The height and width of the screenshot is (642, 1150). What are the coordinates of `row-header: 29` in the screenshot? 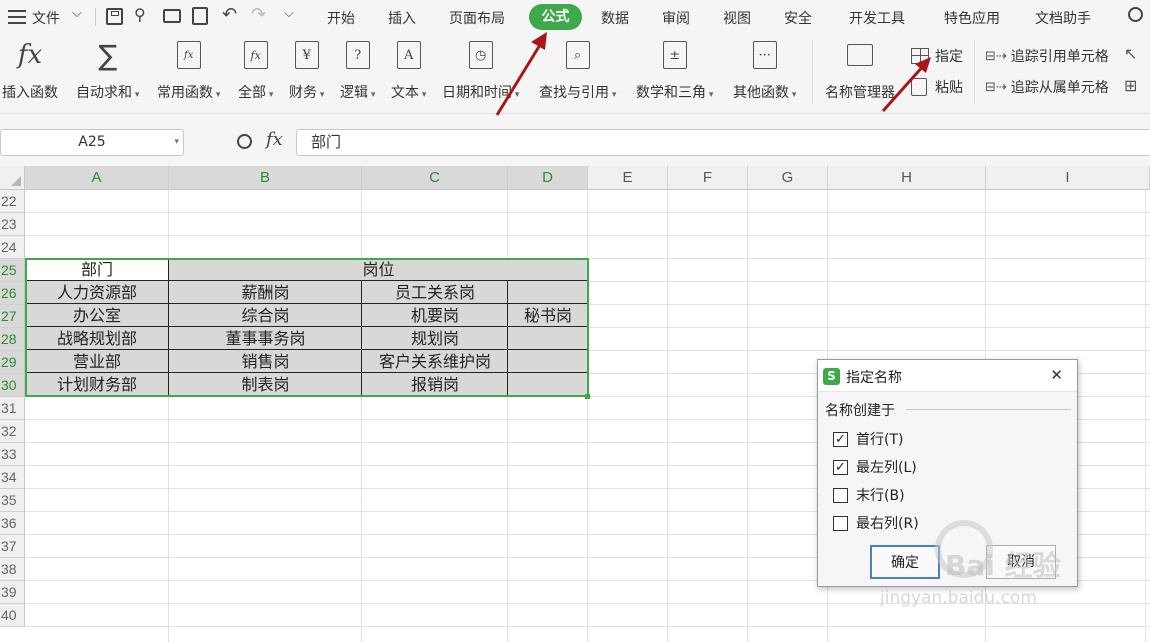 It's located at (12, 362).